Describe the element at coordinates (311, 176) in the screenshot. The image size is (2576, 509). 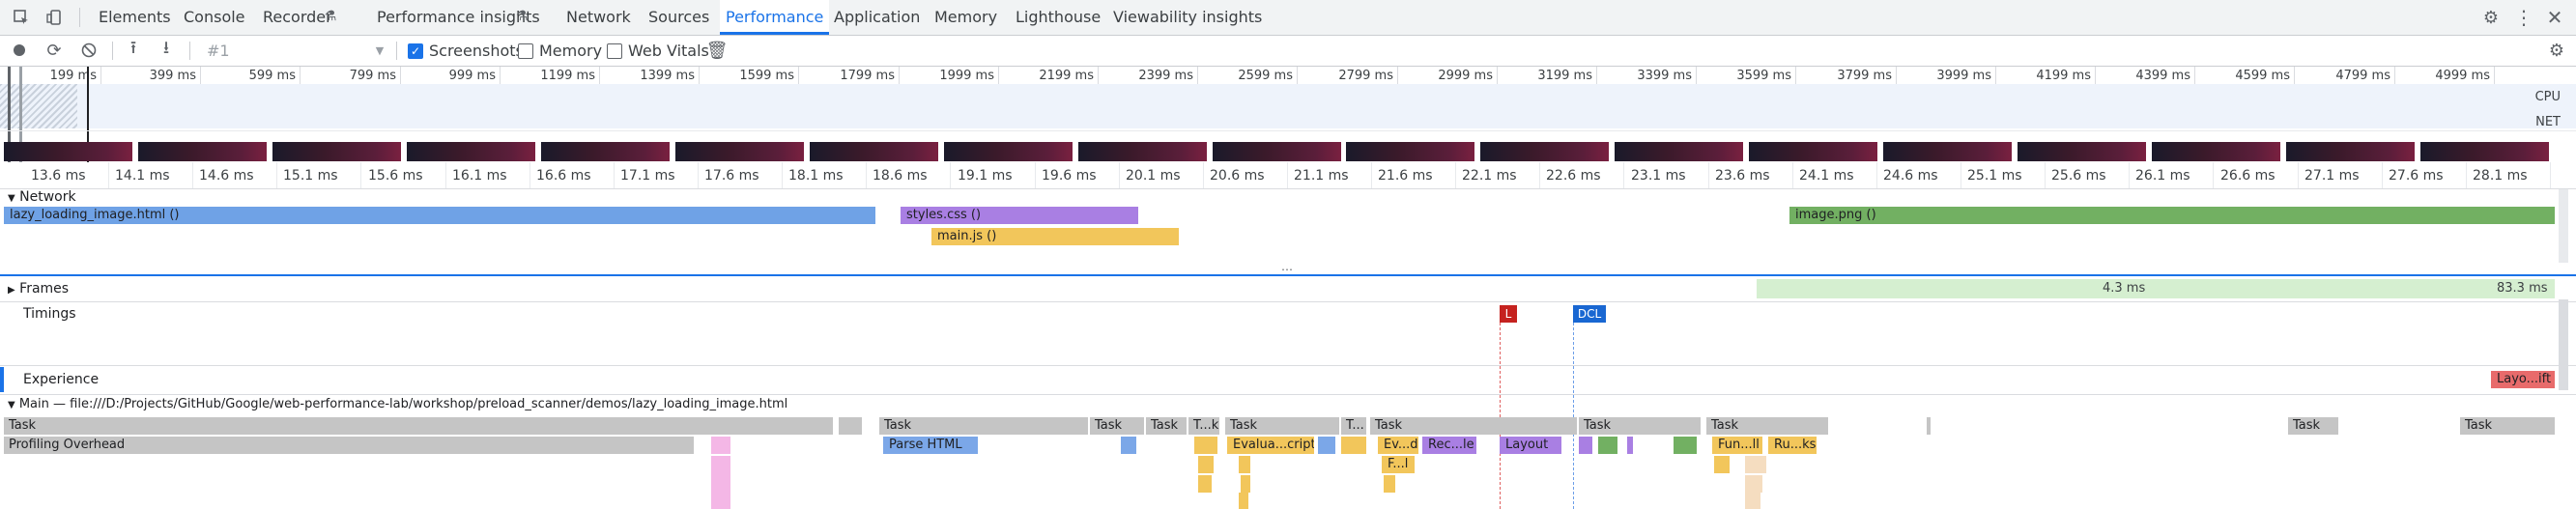
I see `ruler-tick-label: 15.1 ms` at that location.